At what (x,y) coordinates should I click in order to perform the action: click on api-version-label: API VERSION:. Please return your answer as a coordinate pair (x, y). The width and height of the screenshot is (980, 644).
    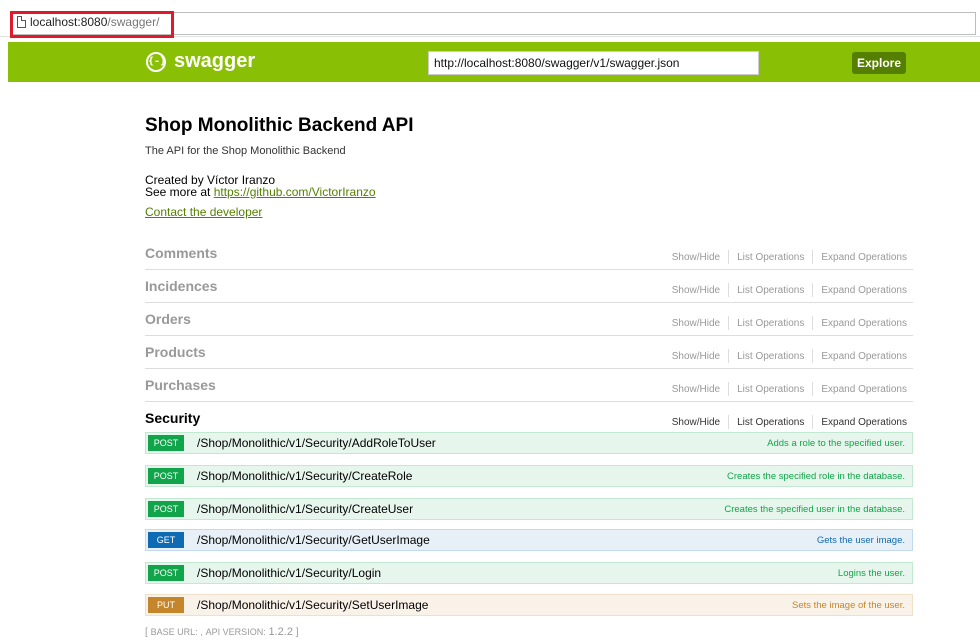
    Looking at the image, I should click on (235, 632).